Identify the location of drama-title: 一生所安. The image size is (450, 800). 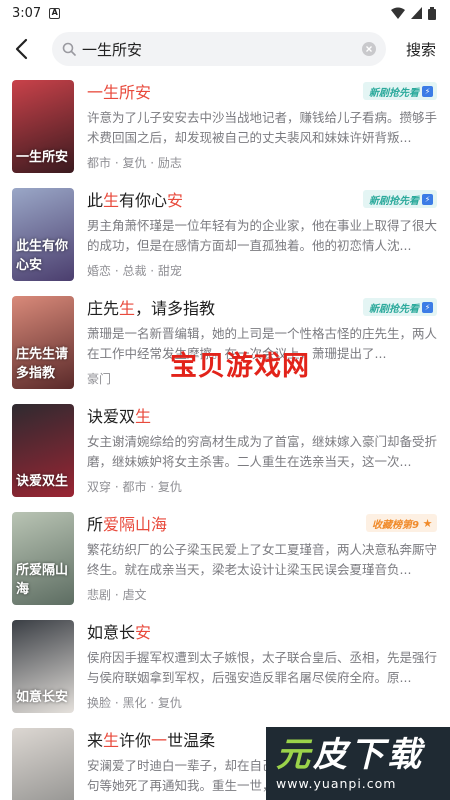
(119, 91).